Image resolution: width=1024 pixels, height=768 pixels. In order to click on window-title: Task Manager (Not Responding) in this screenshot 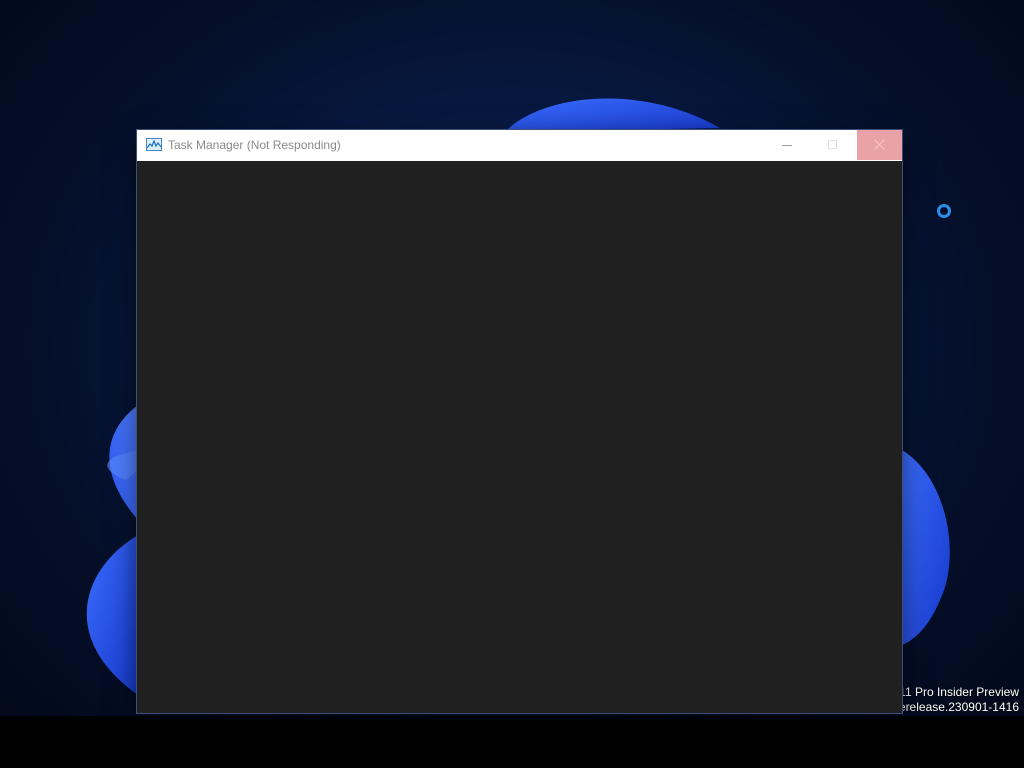, I will do `click(254, 145)`.